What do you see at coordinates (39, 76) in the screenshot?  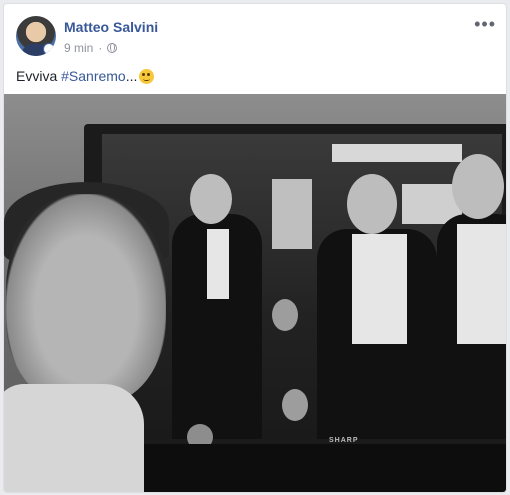 I see `post-text-before: Evviva` at bounding box center [39, 76].